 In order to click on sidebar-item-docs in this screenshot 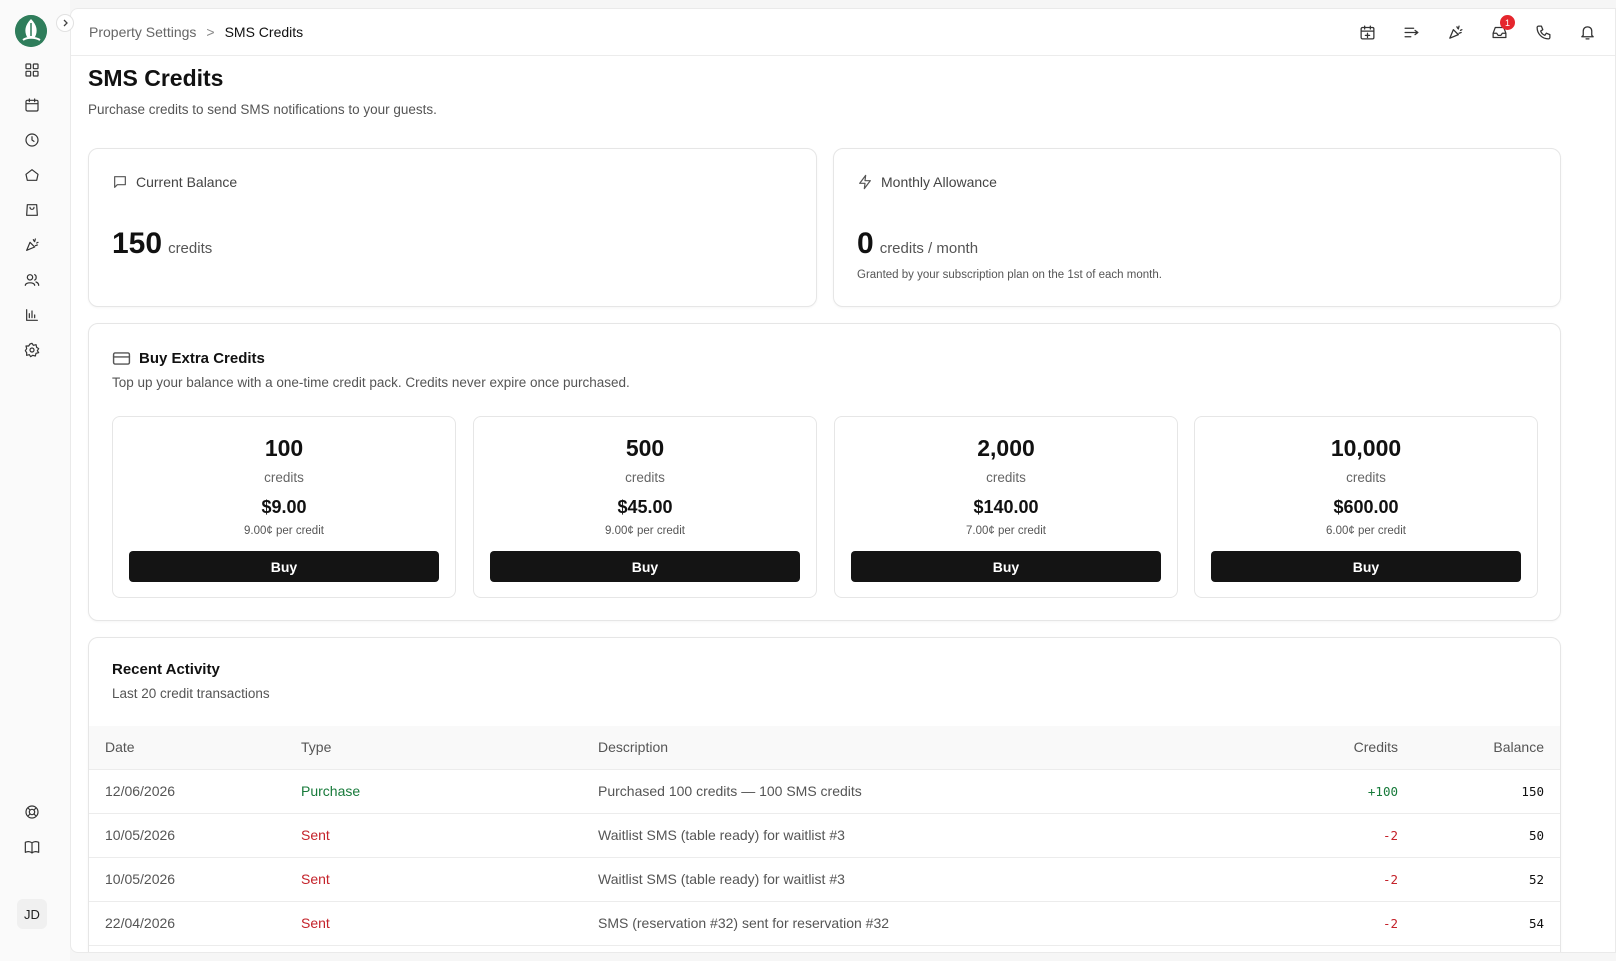, I will do `click(32, 847)`.